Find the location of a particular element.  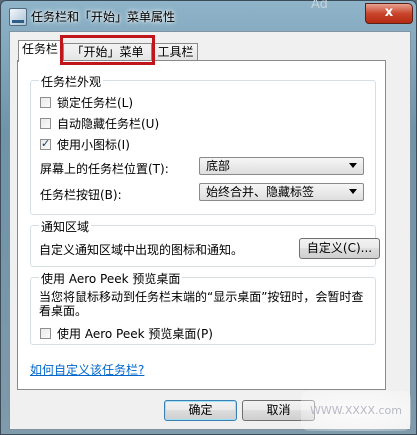

small-icons-checkbox: 使用小图标(I) is located at coordinates (85, 144).